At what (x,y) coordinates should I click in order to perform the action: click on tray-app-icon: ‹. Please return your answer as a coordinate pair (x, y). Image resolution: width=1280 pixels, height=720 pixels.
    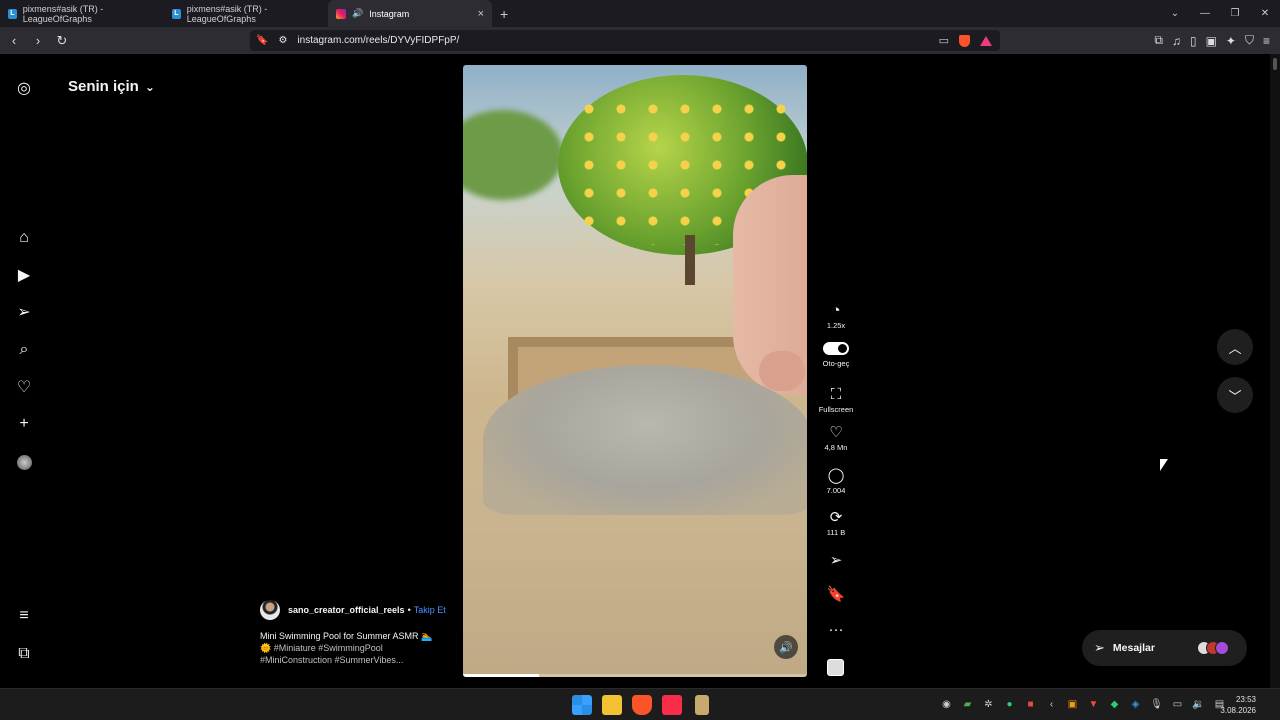
    Looking at the image, I should click on (1051, 704).